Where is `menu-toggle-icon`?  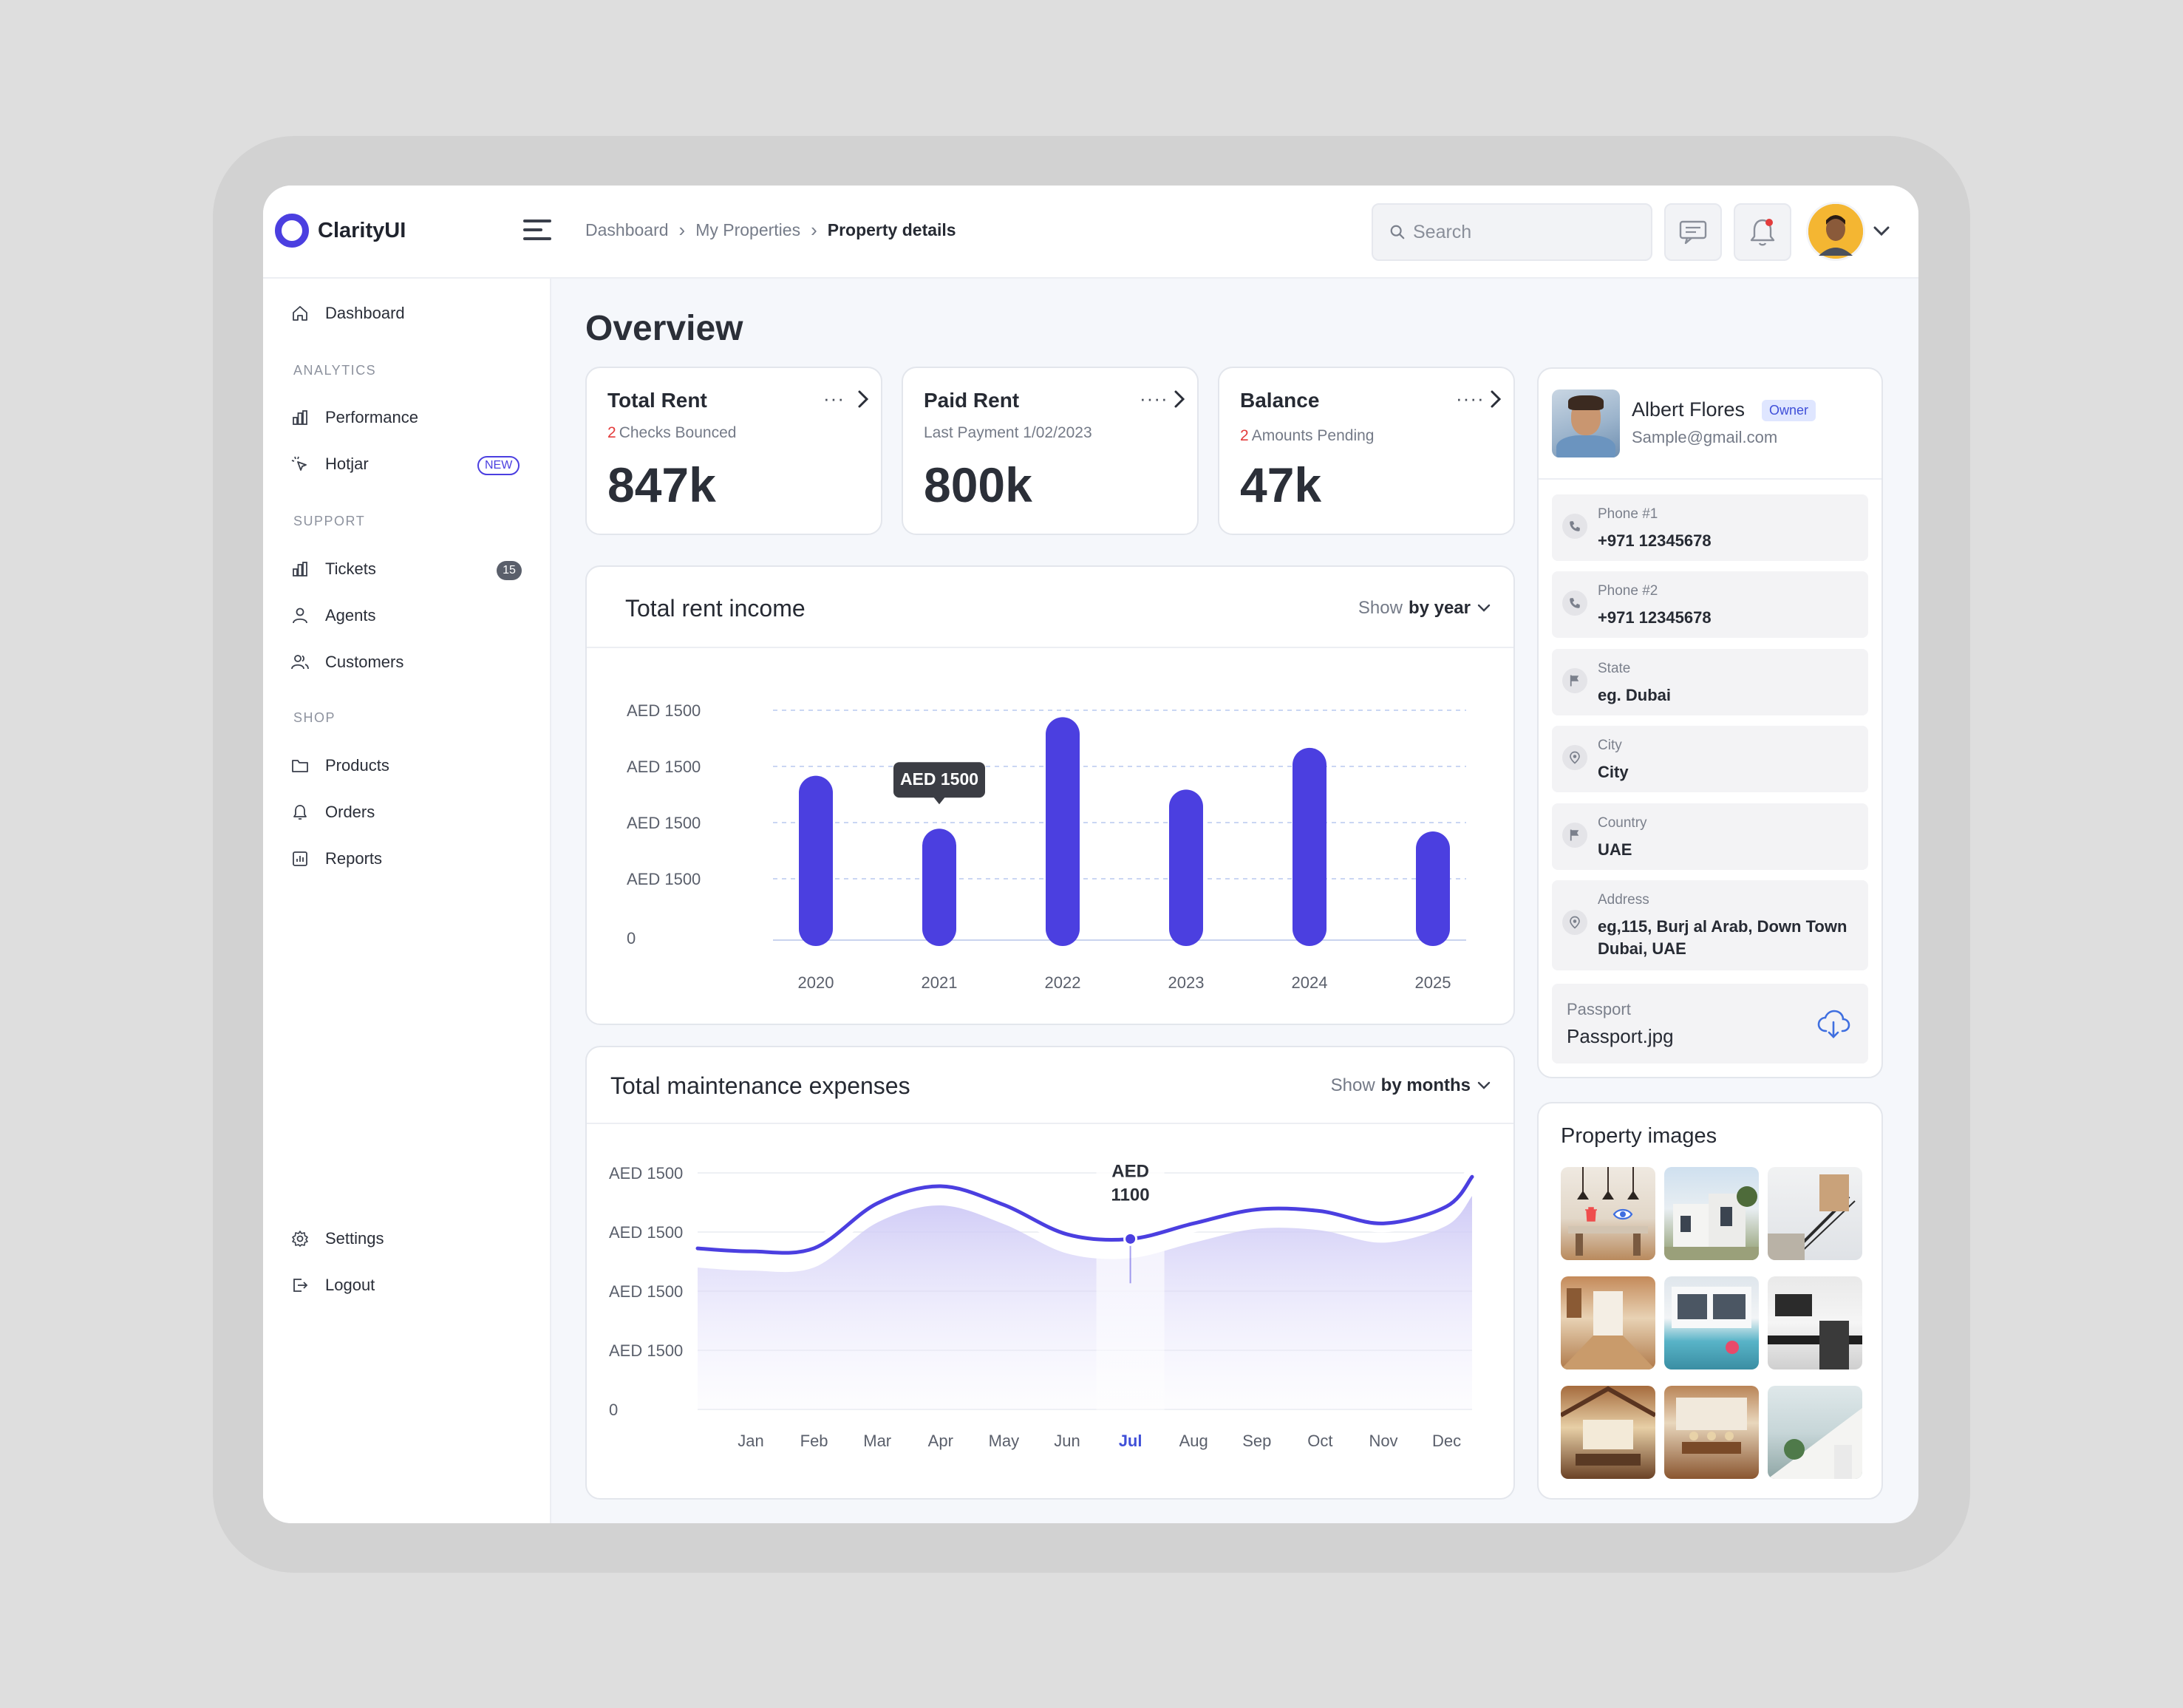 menu-toggle-icon is located at coordinates (537, 231).